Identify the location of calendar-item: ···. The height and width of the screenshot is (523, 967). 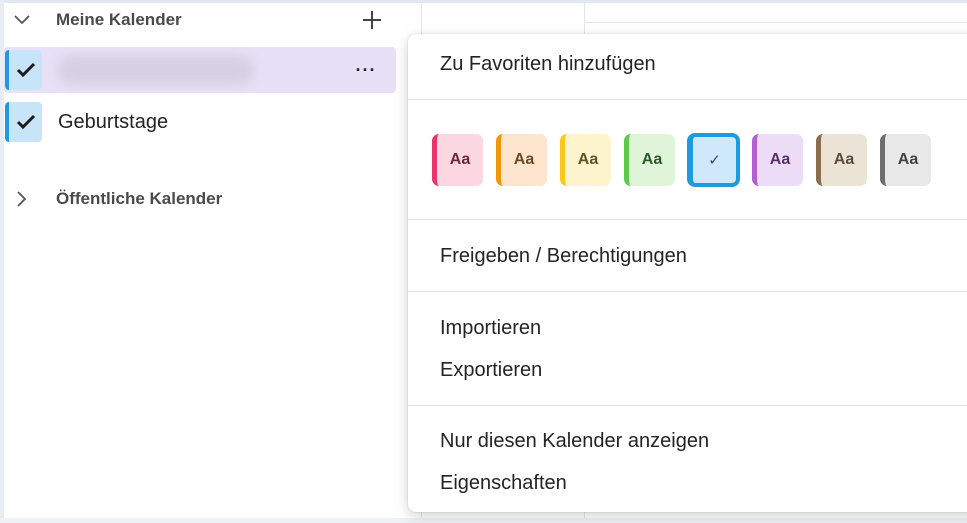
(200, 70).